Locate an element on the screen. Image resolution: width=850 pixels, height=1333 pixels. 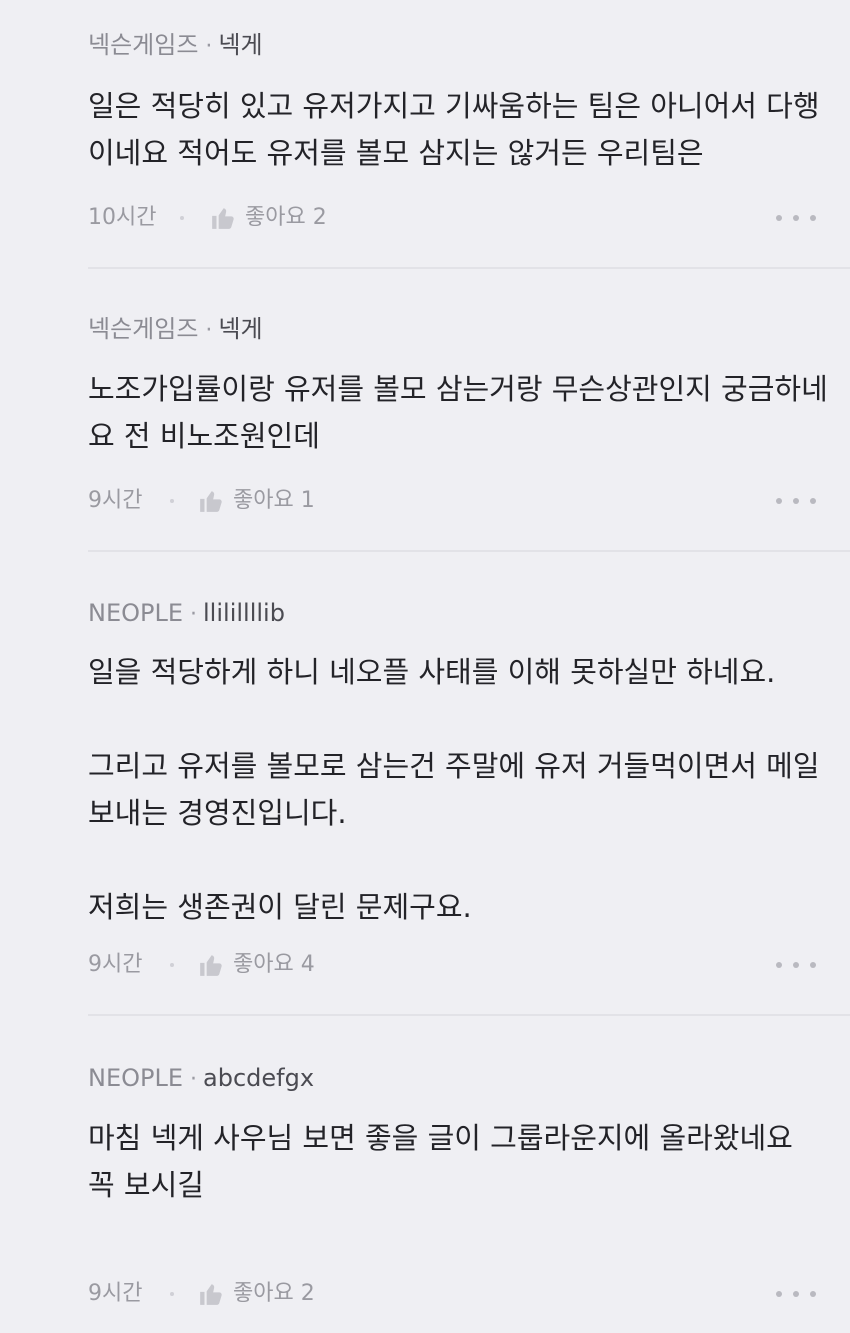
like-label: 좋아요 4 is located at coordinates (274, 964).